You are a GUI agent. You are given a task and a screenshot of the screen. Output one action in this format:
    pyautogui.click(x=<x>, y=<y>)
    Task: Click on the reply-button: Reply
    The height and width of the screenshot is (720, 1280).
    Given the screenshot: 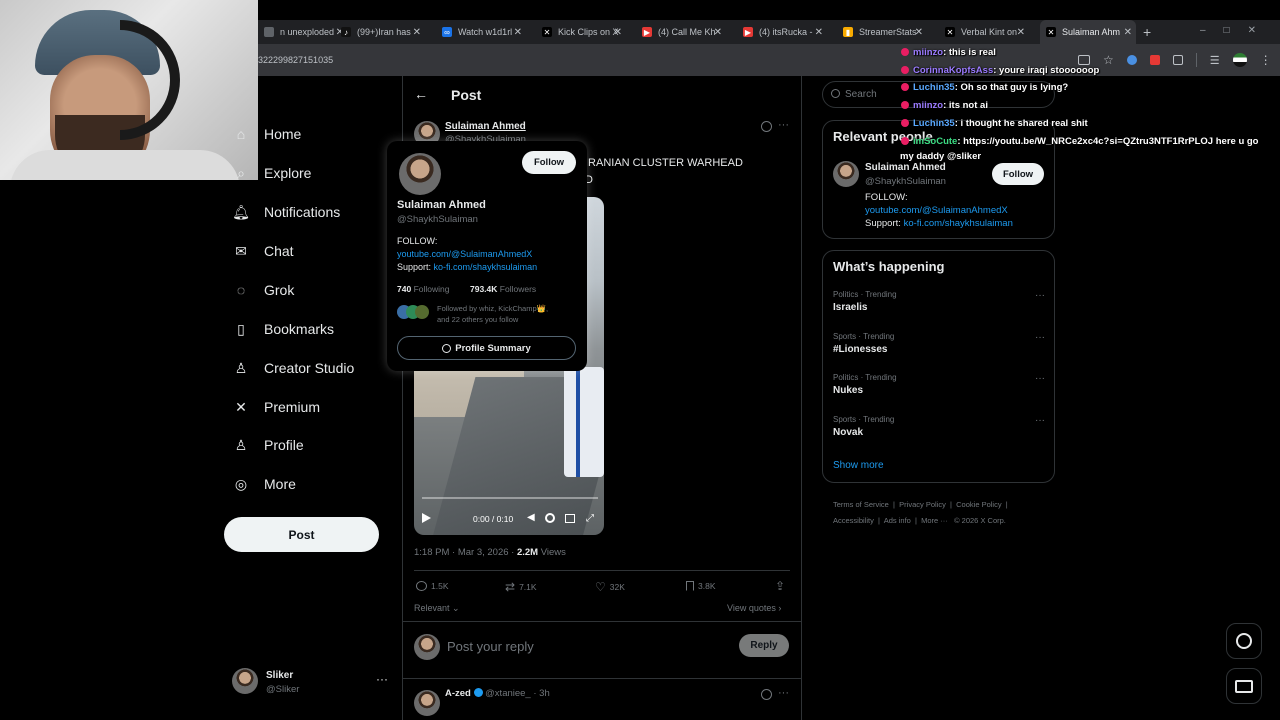 What is the action you would take?
    pyautogui.click(x=764, y=645)
    